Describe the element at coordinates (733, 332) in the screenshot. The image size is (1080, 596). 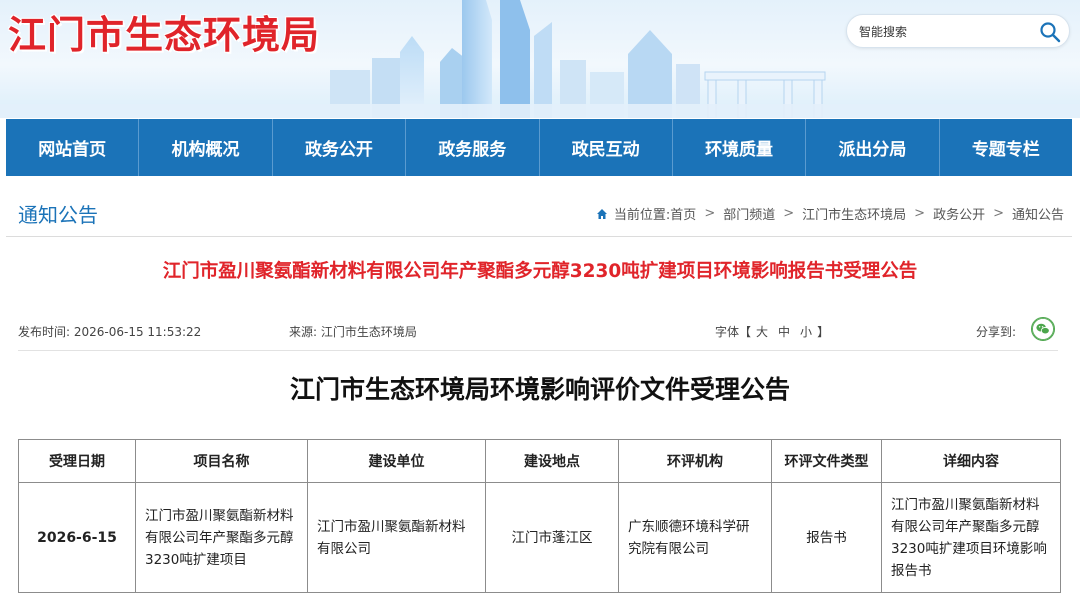
I see `font-size-label: 字体【` at that location.